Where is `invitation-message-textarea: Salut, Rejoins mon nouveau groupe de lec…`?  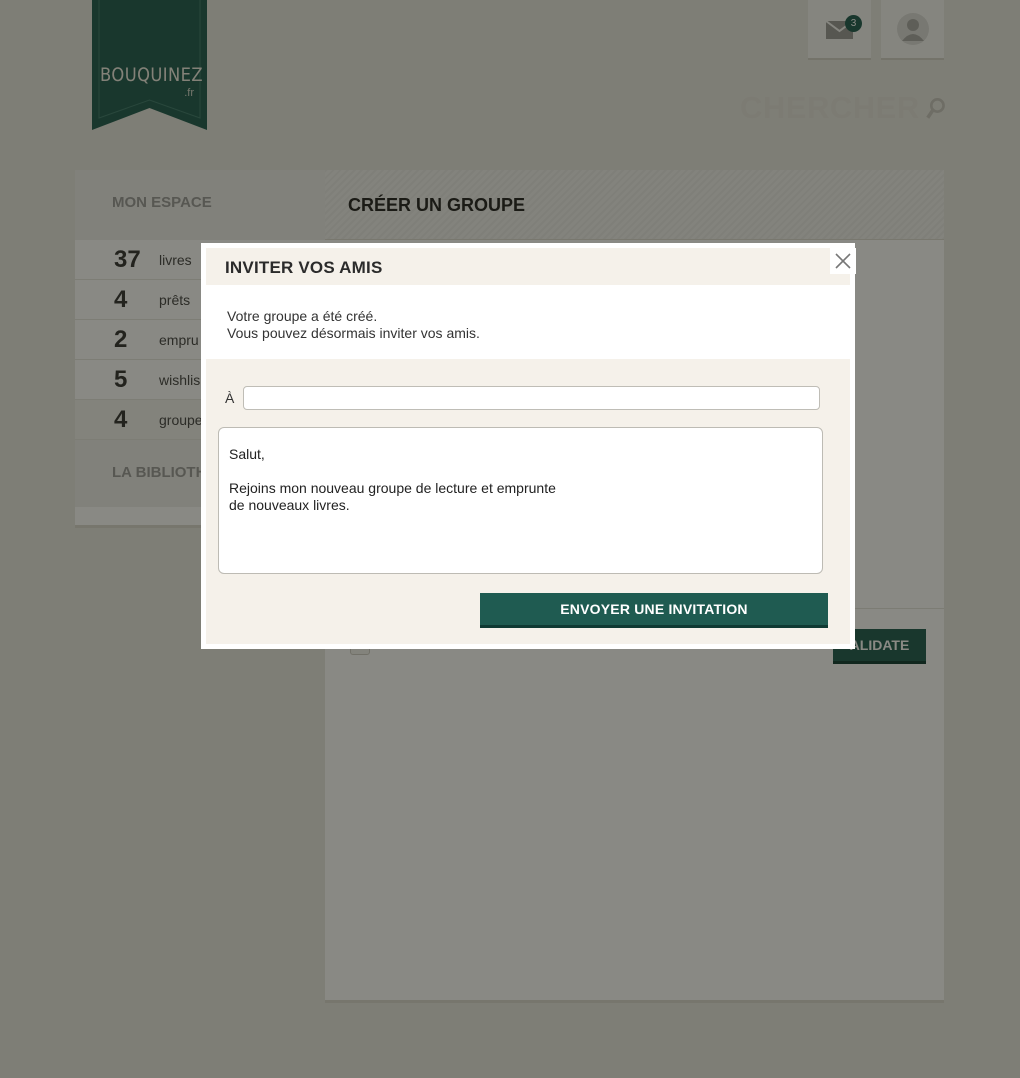 invitation-message-textarea: Salut, Rejoins mon nouveau groupe de lec… is located at coordinates (520, 500).